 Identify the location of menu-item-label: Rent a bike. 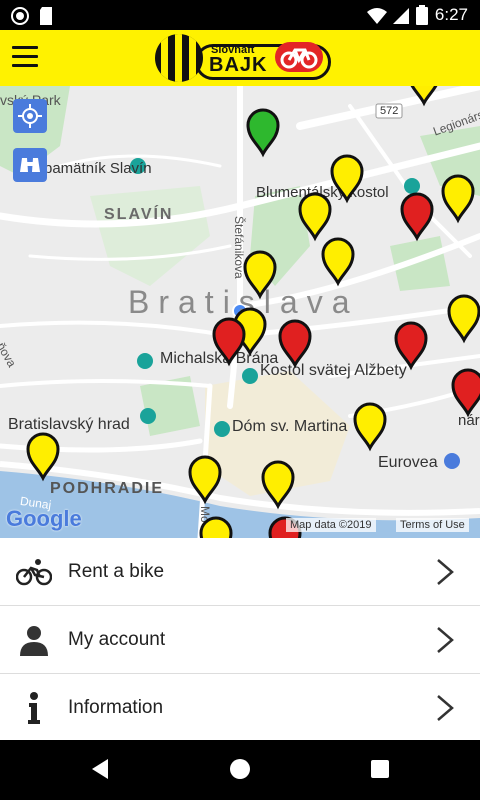
(116, 571).